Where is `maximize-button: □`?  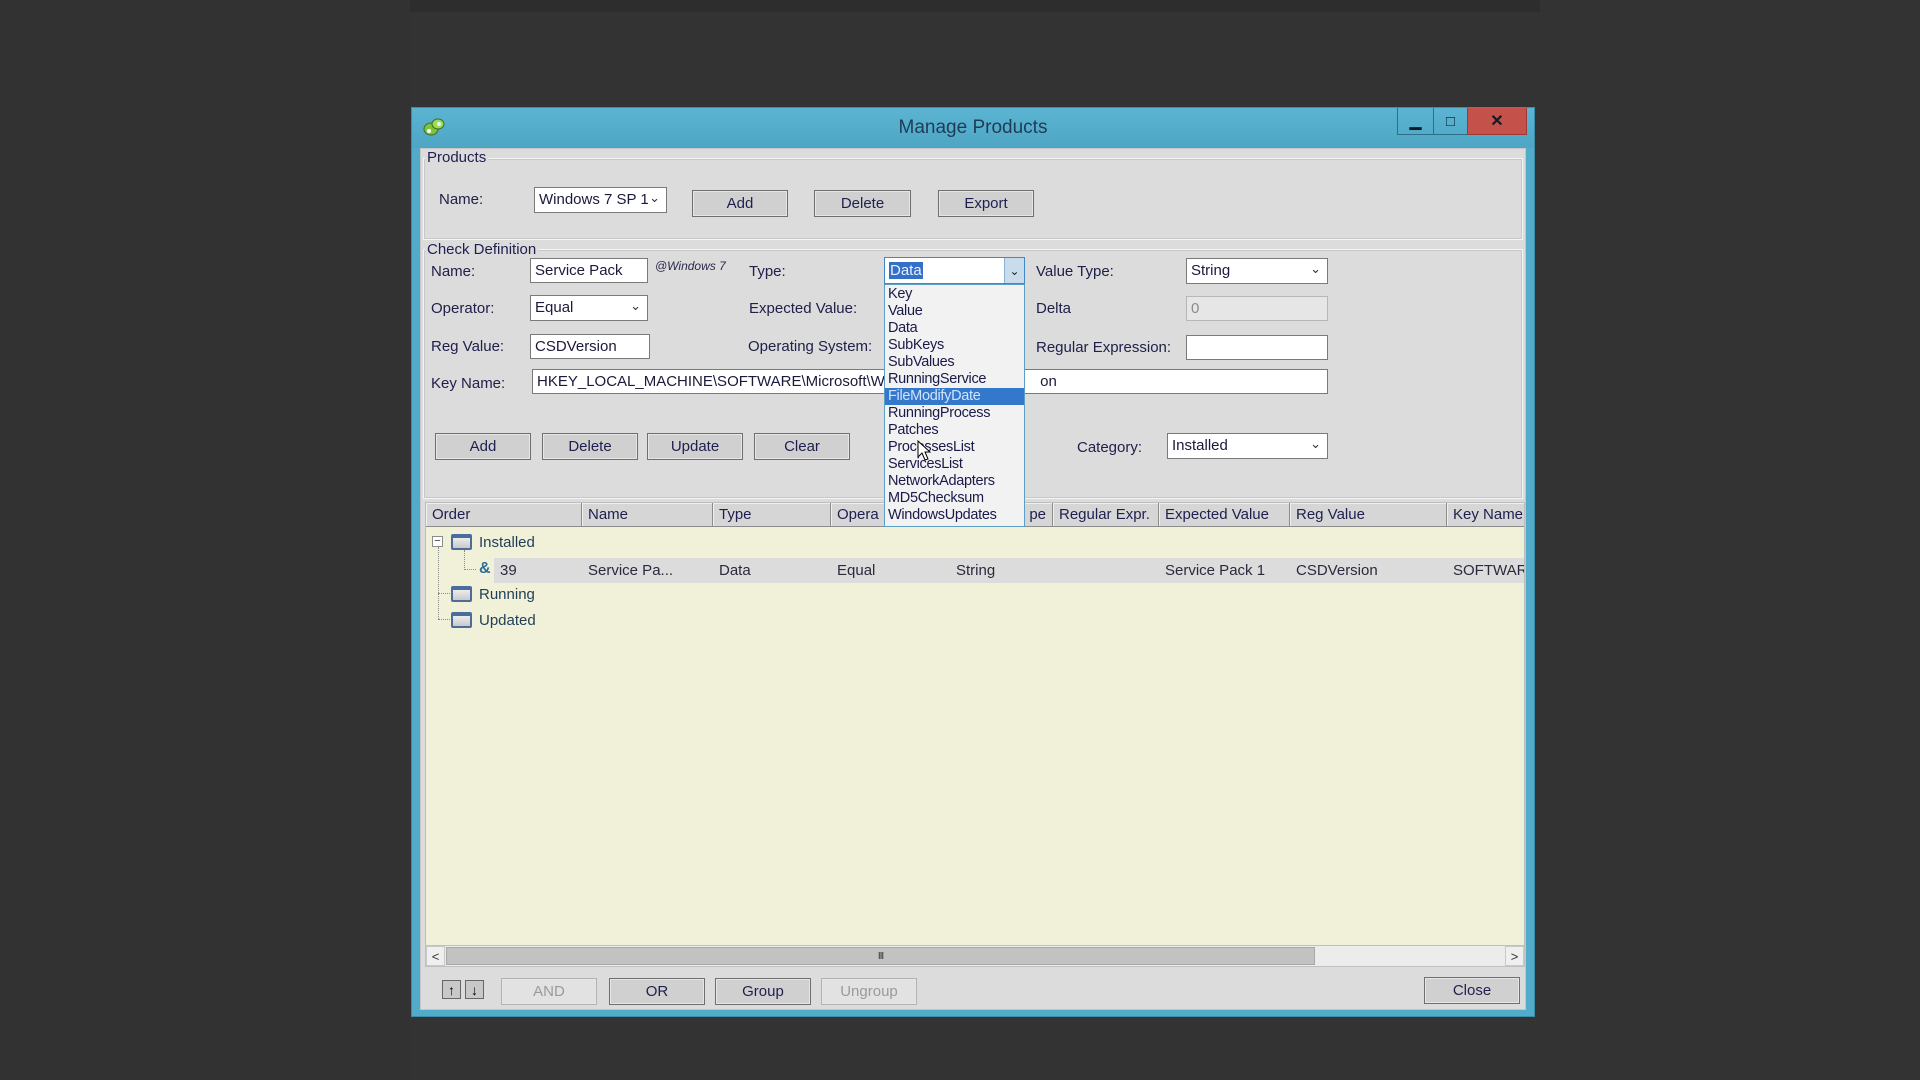 maximize-button: □ is located at coordinates (1450, 121).